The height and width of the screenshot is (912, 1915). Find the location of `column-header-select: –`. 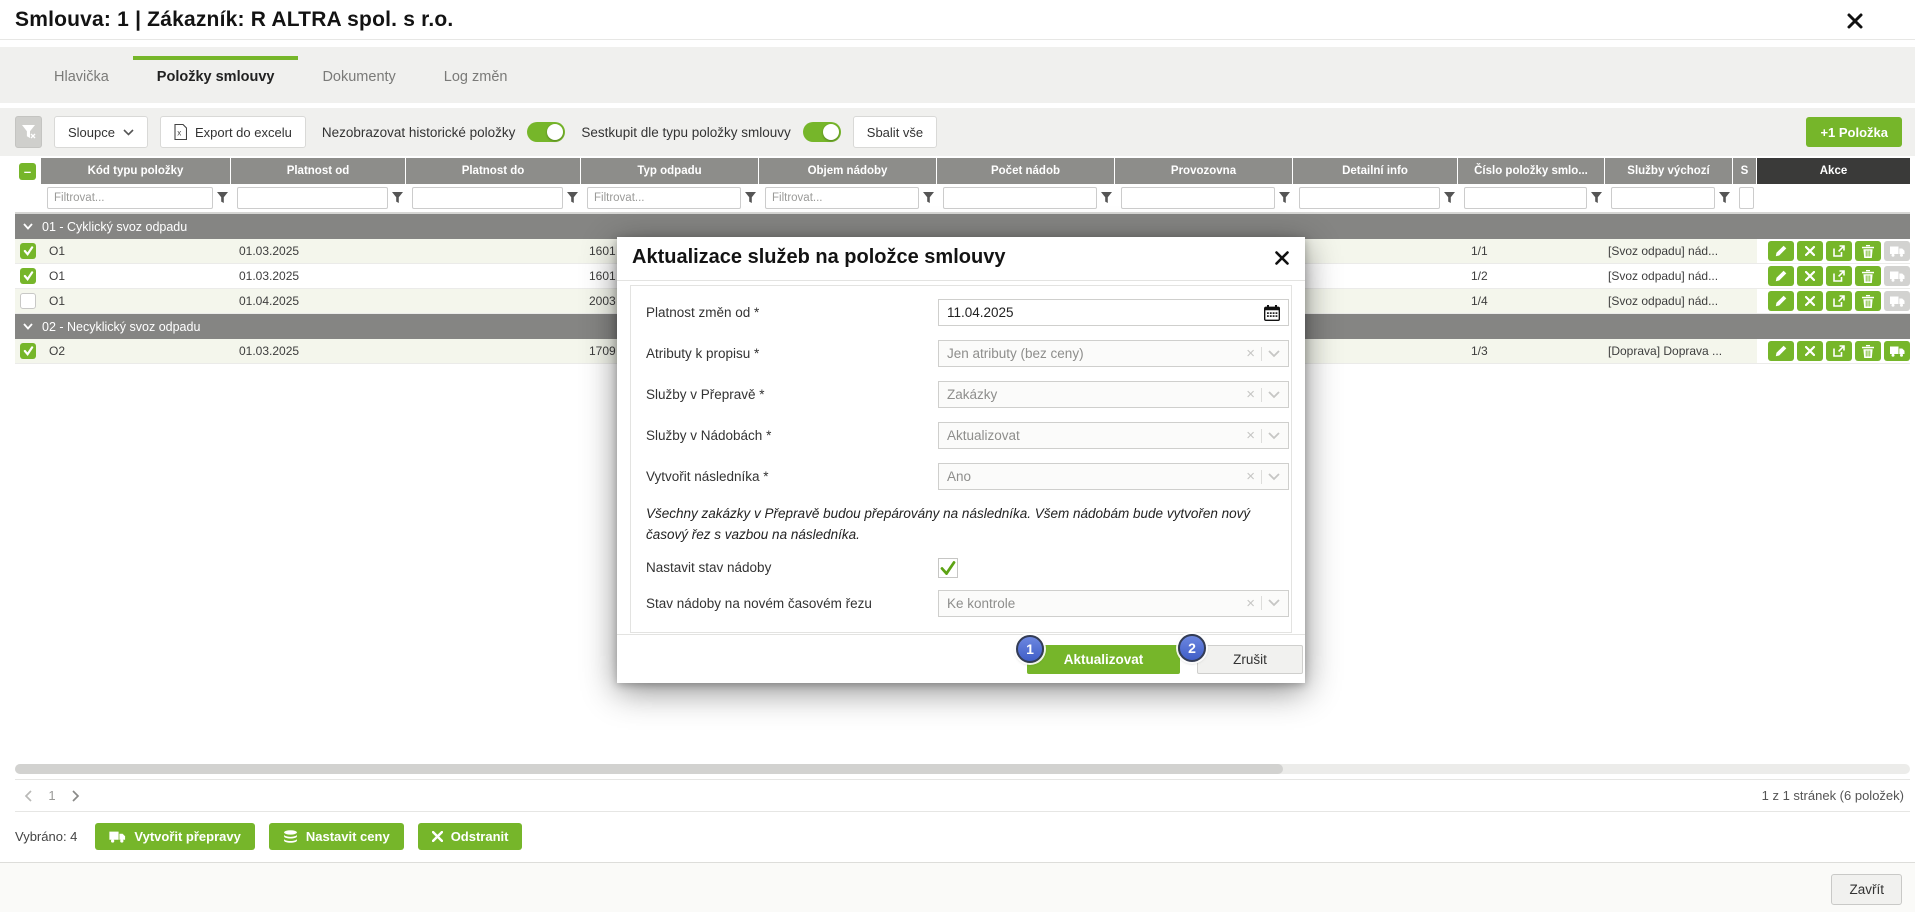

column-header-select: – is located at coordinates (28, 171).